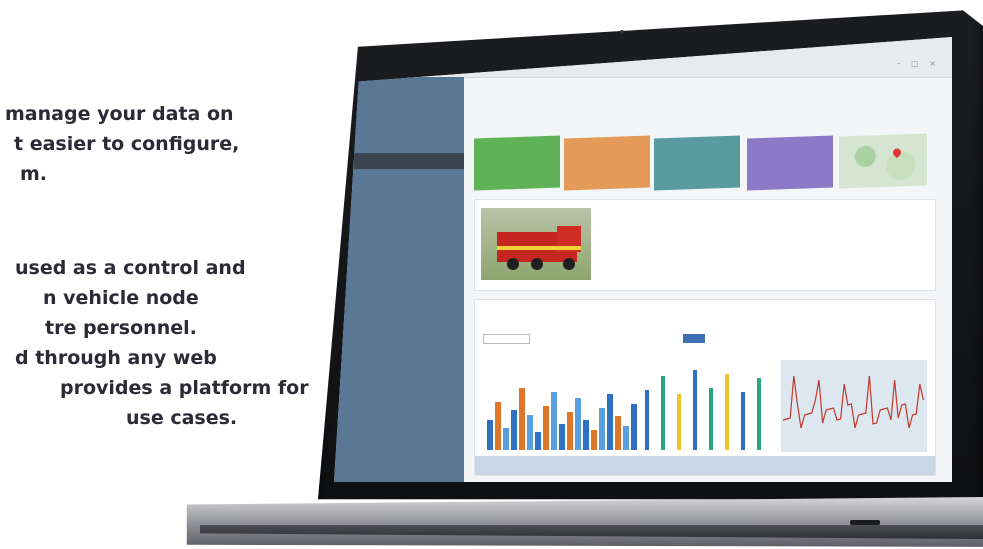 This screenshot has height=549, width=983. What do you see at coordinates (184, 388) in the screenshot?
I see `description-line: provides a platform for` at bounding box center [184, 388].